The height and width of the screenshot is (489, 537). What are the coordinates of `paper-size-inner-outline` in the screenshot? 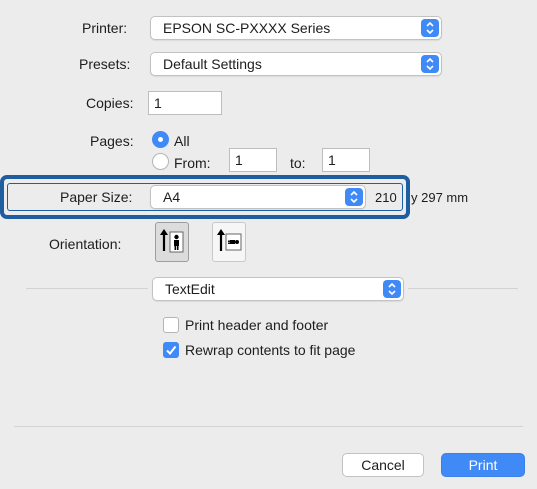 It's located at (205, 197).